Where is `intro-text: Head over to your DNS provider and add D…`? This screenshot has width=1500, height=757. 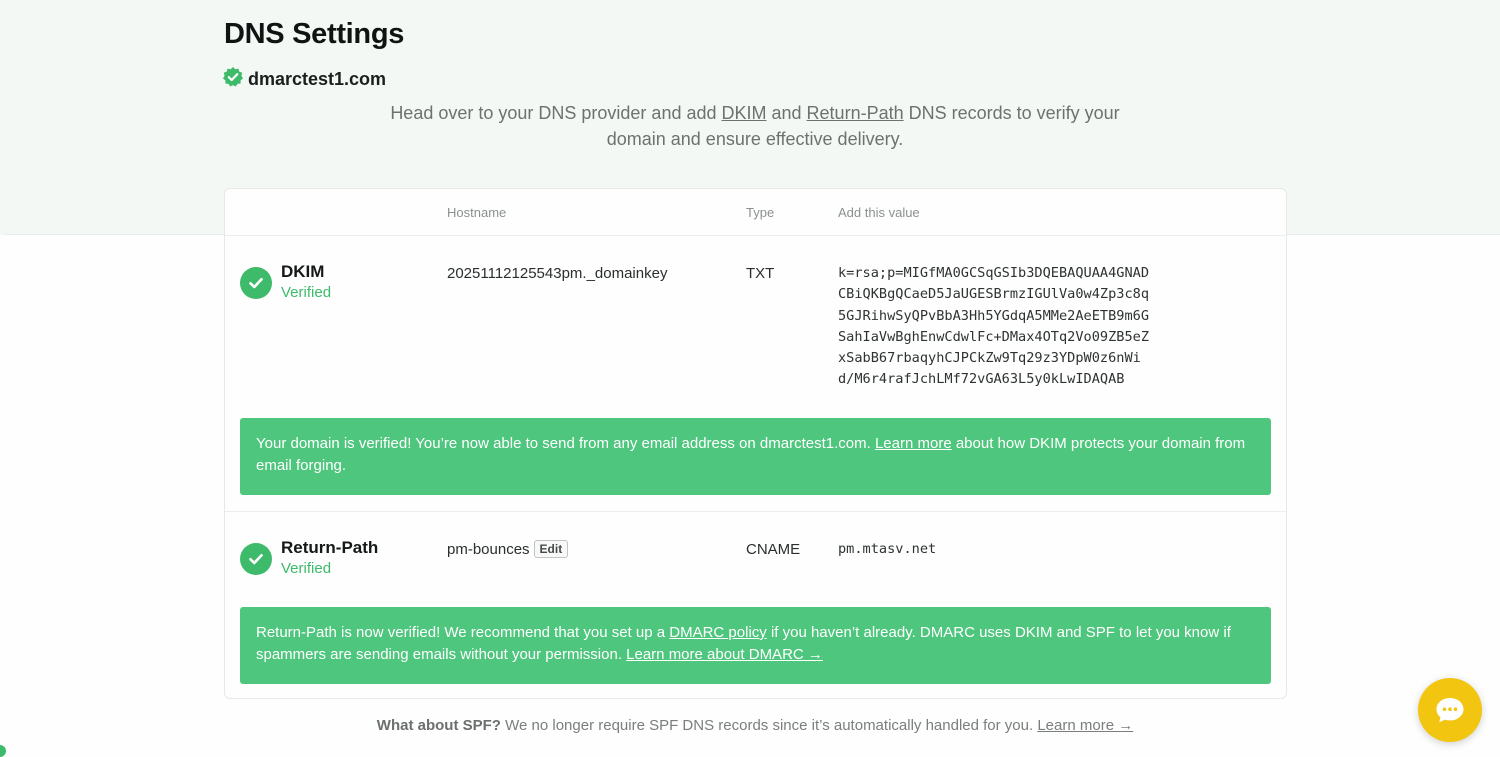
intro-text: Head over to your DNS provider and add D… is located at coordinates (755, 126).